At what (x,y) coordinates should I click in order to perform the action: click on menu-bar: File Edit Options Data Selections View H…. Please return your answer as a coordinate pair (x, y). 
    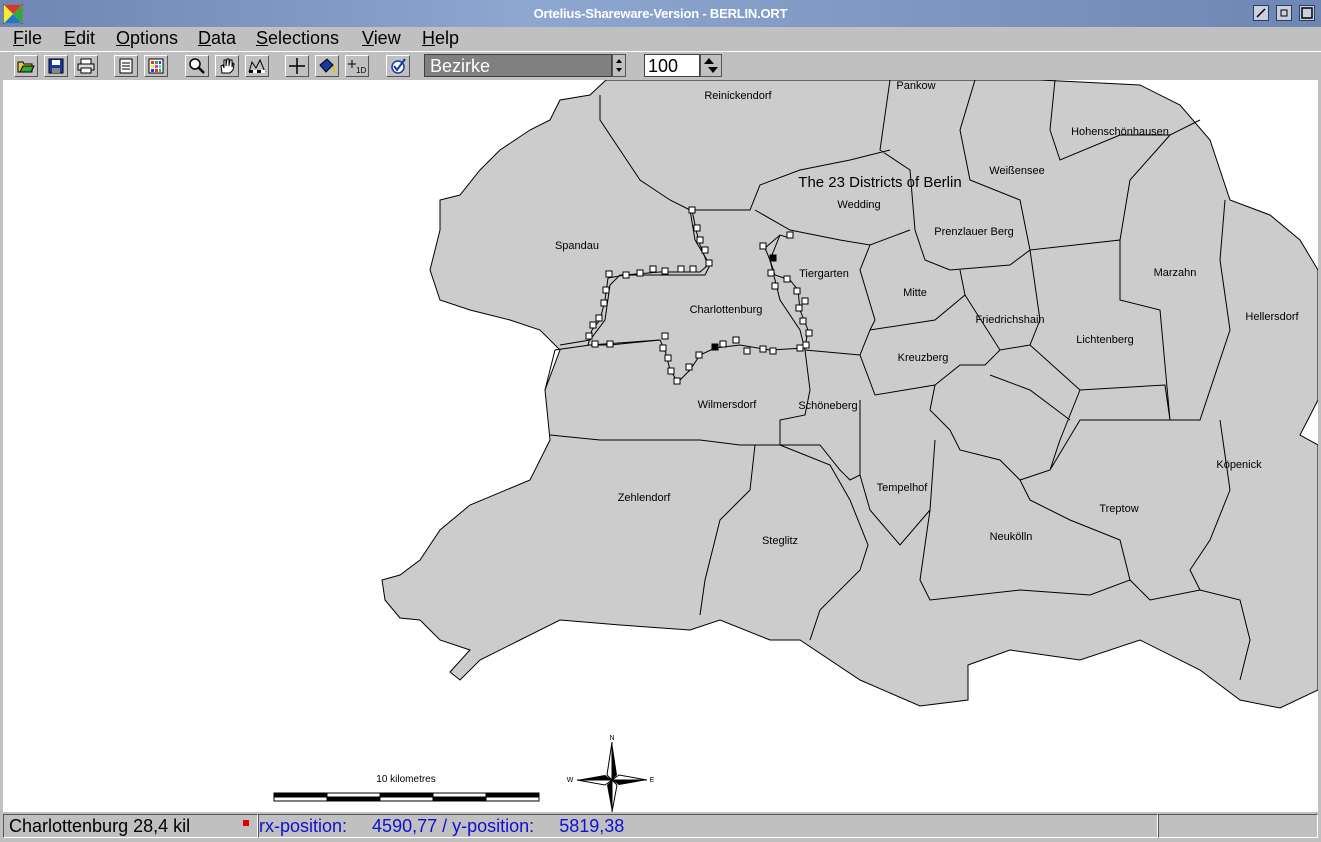
    Looking at the image, I should click on (660, 39).